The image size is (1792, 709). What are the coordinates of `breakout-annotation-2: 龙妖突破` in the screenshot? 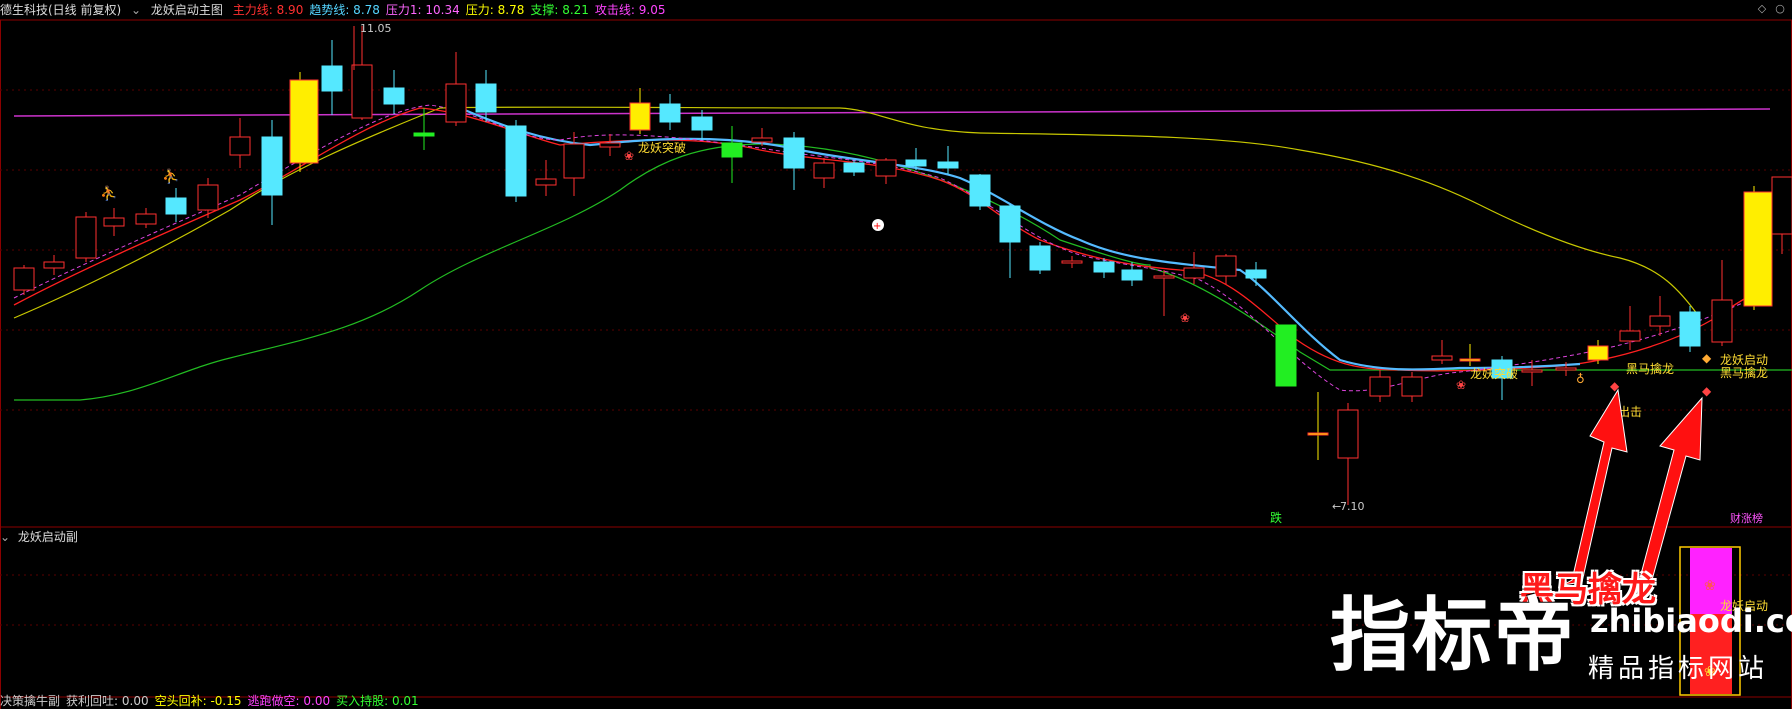 It's located at (1494, 373).